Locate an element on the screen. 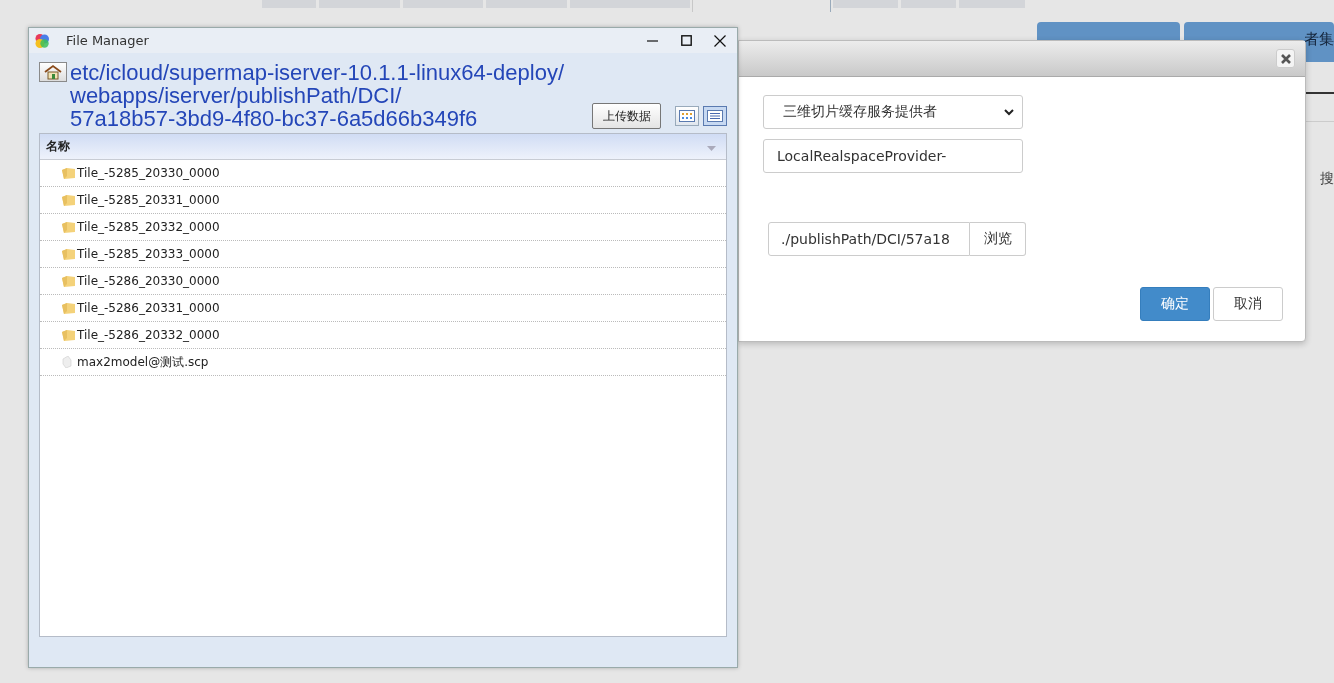  label-text: 搜 is located at coordinates (1327, 179).